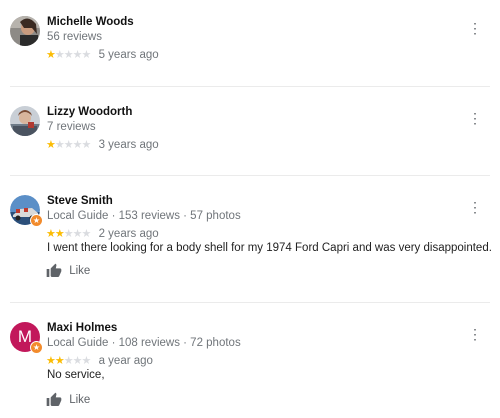  I want to click on review-time: 3 years ago, so click(128, 144).